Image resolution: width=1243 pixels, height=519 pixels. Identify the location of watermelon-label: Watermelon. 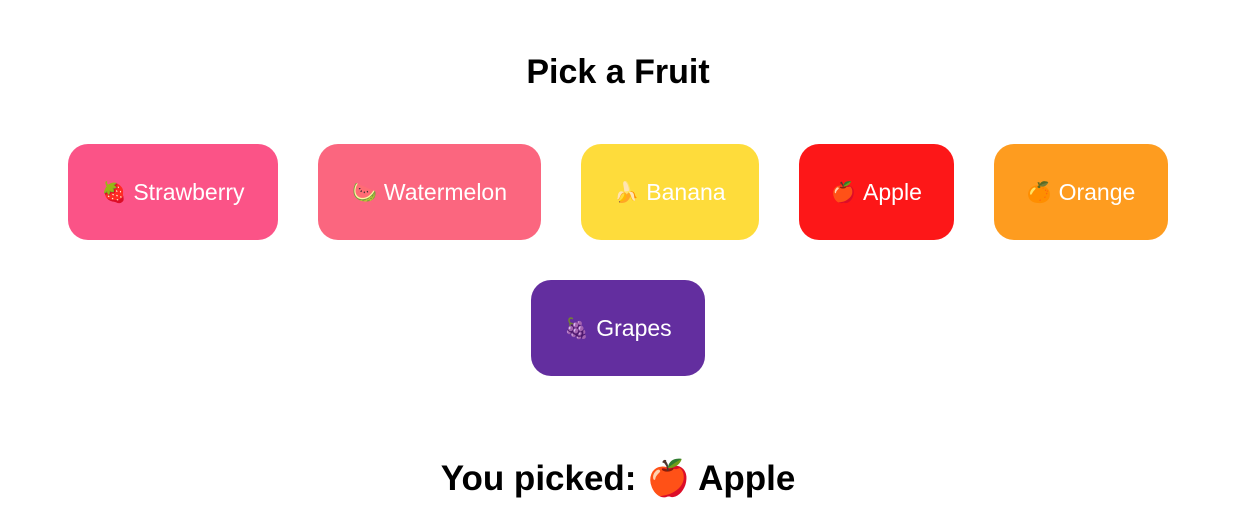
(445, 191).